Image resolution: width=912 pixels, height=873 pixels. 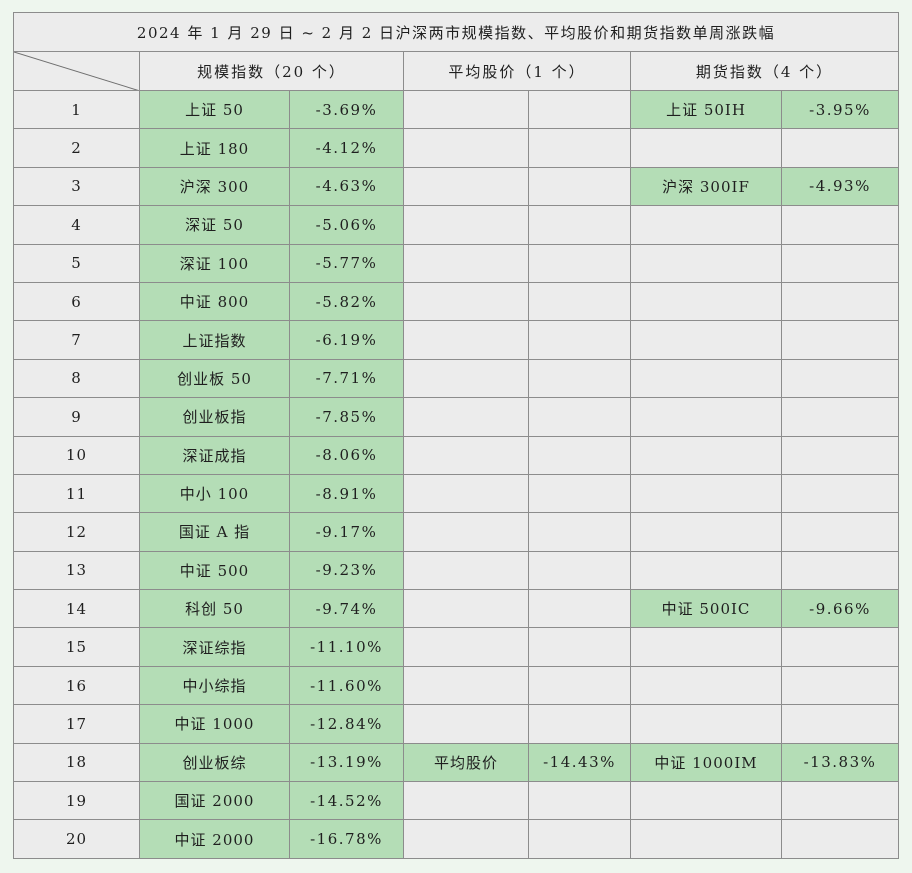 What do you see at coordinates (214, 263) in the screenshot?
I see `scale-index-name-cell: 深证 100` at bounding box center [214, 263].